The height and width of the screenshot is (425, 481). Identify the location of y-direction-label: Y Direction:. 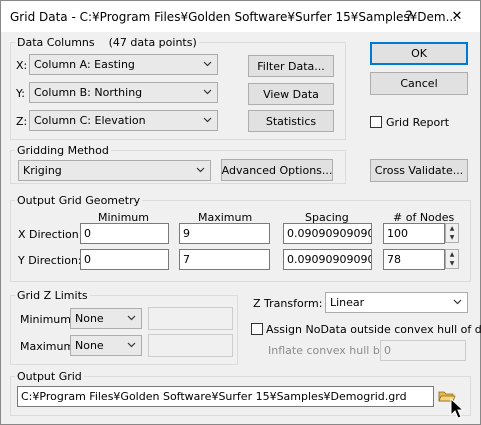
(50, 260).